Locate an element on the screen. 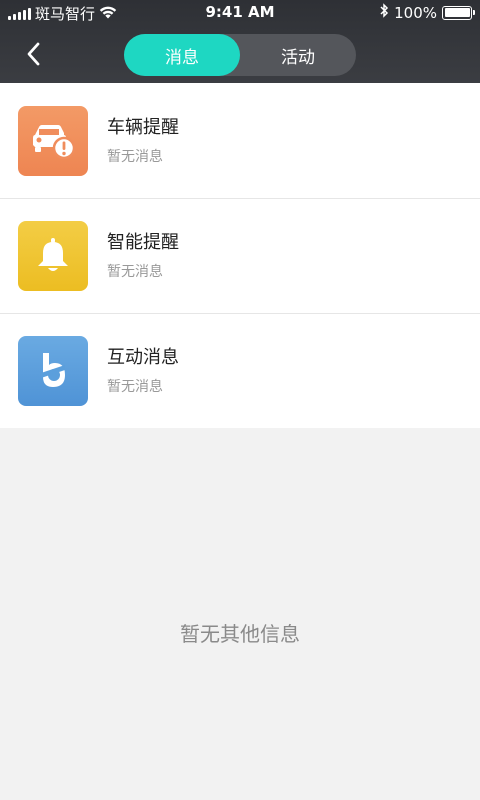  bluetooth-icon is located at coordinates (384, 12).